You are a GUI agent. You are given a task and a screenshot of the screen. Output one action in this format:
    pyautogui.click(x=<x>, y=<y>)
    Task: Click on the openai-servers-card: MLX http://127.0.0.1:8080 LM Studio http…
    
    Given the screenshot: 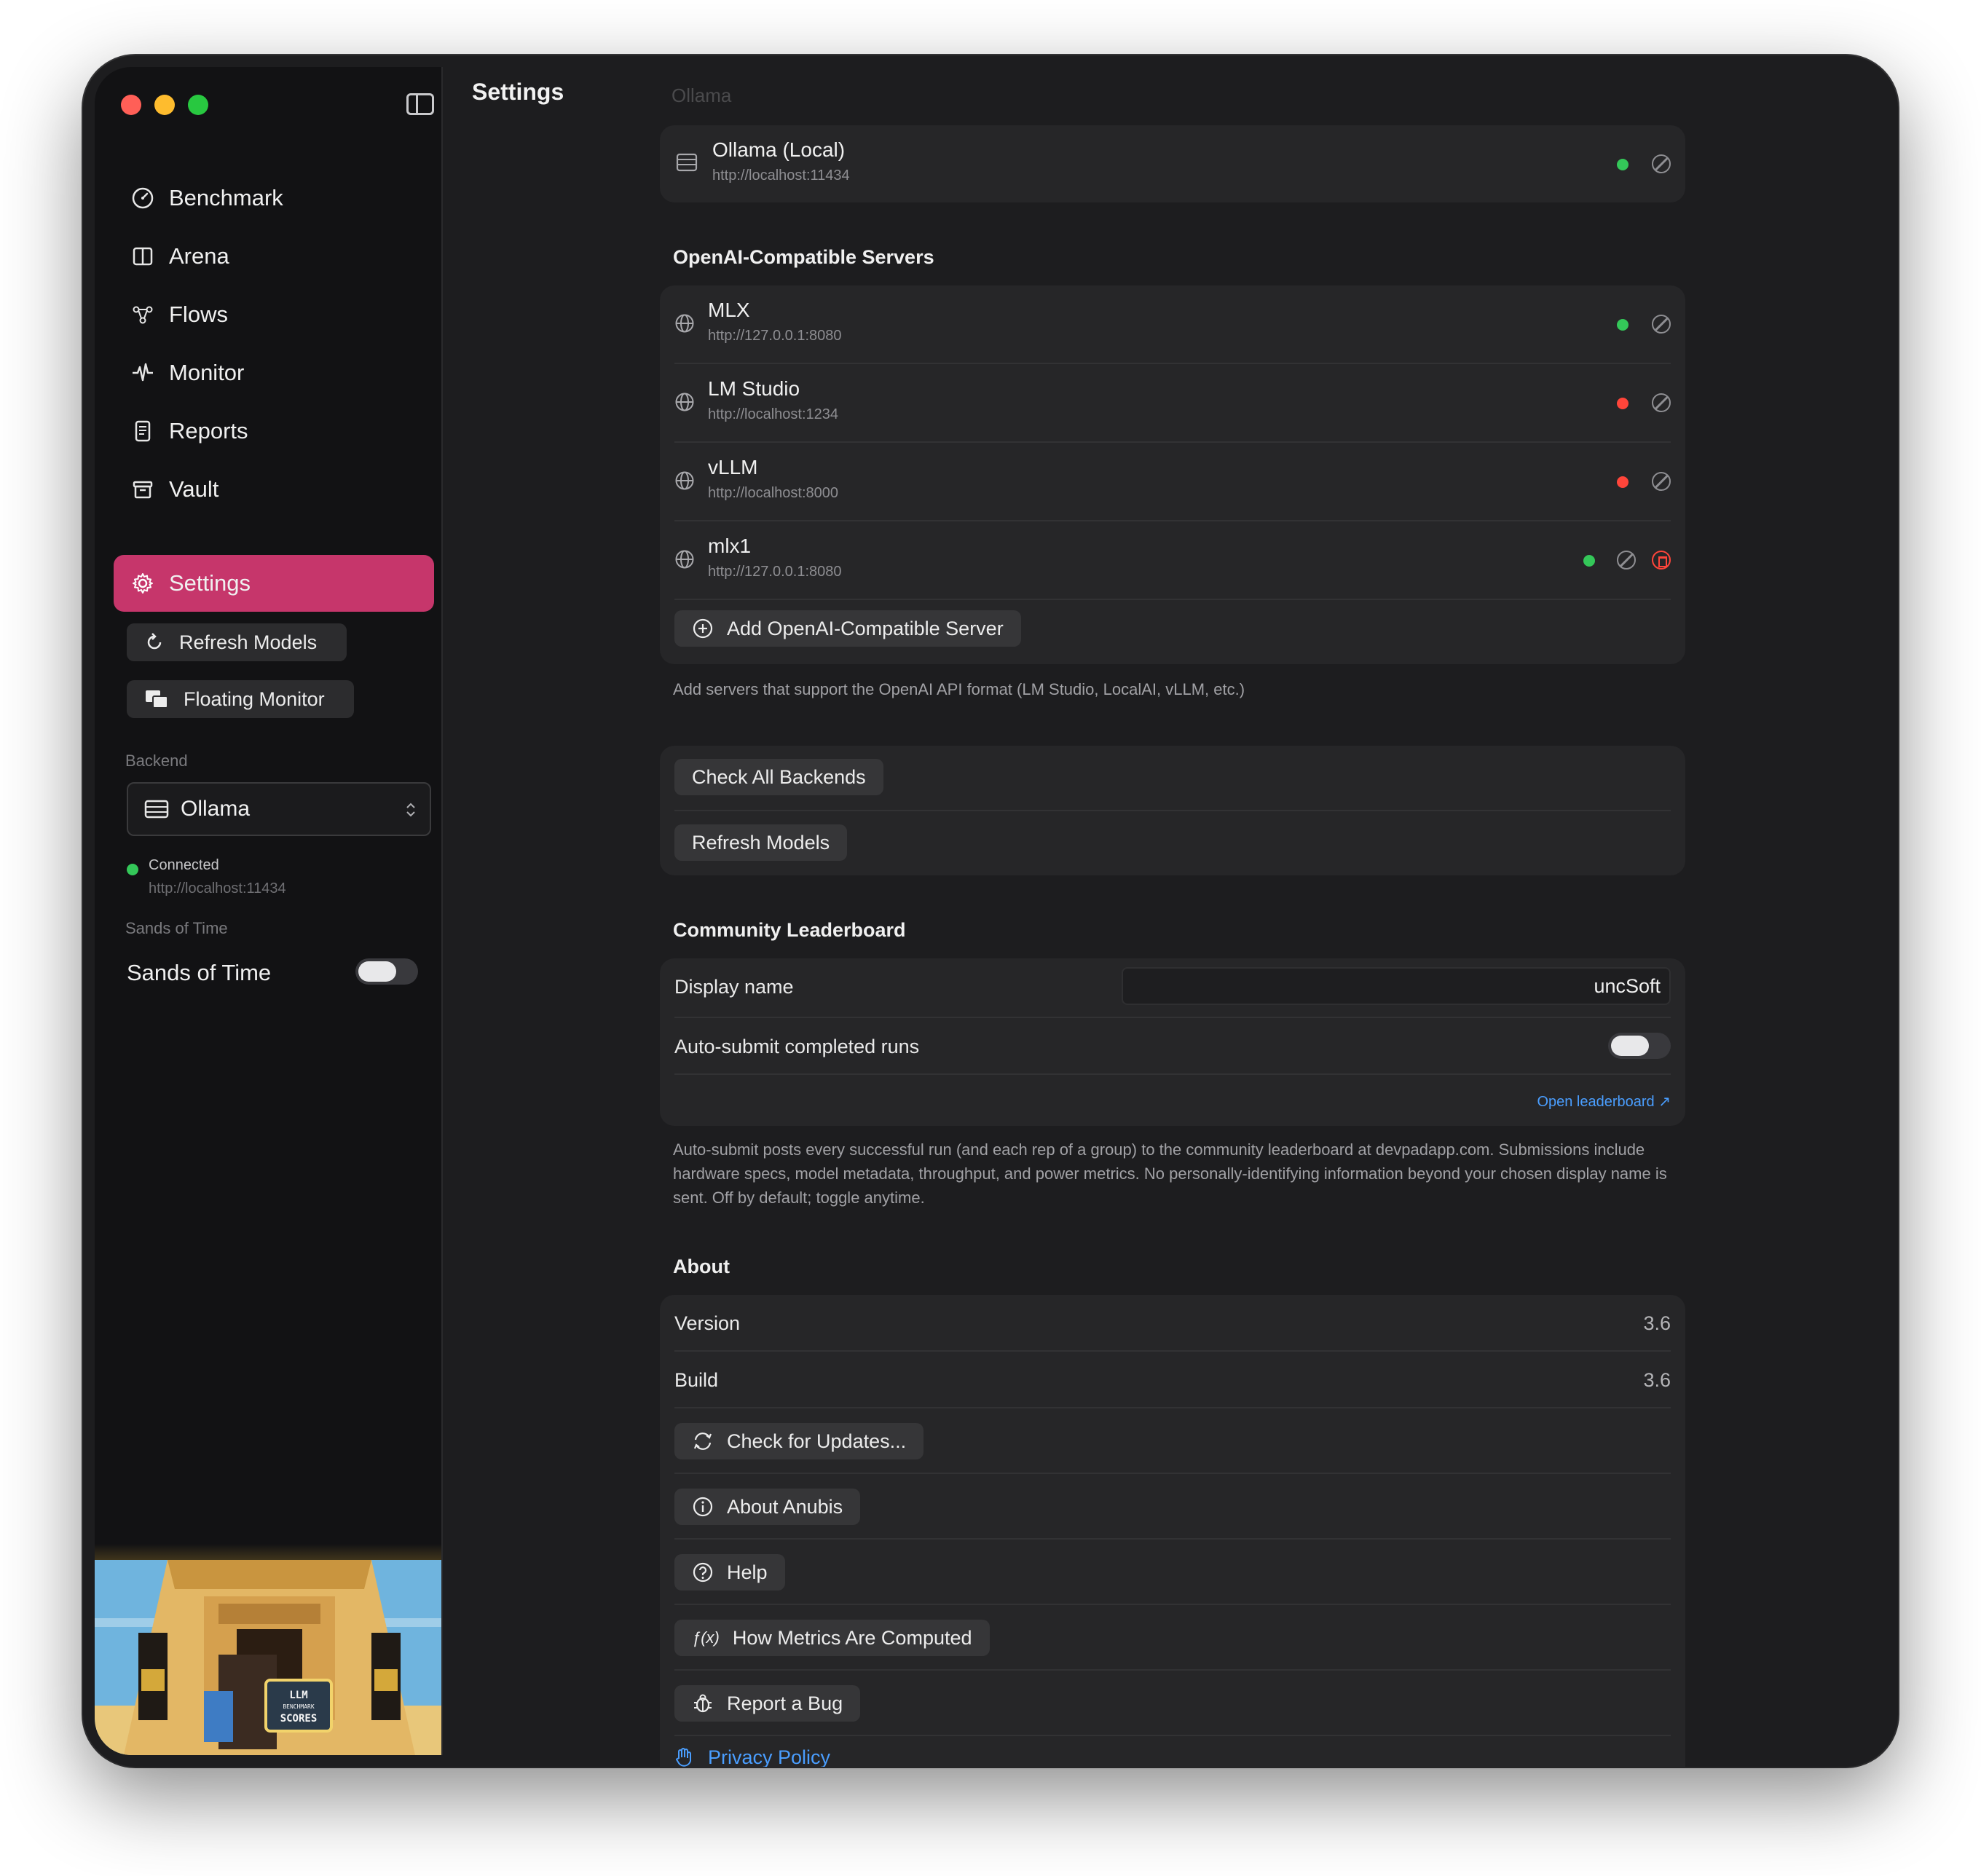 What is the action you would take?
    pyautogui.click(x=1172, y=474)
    